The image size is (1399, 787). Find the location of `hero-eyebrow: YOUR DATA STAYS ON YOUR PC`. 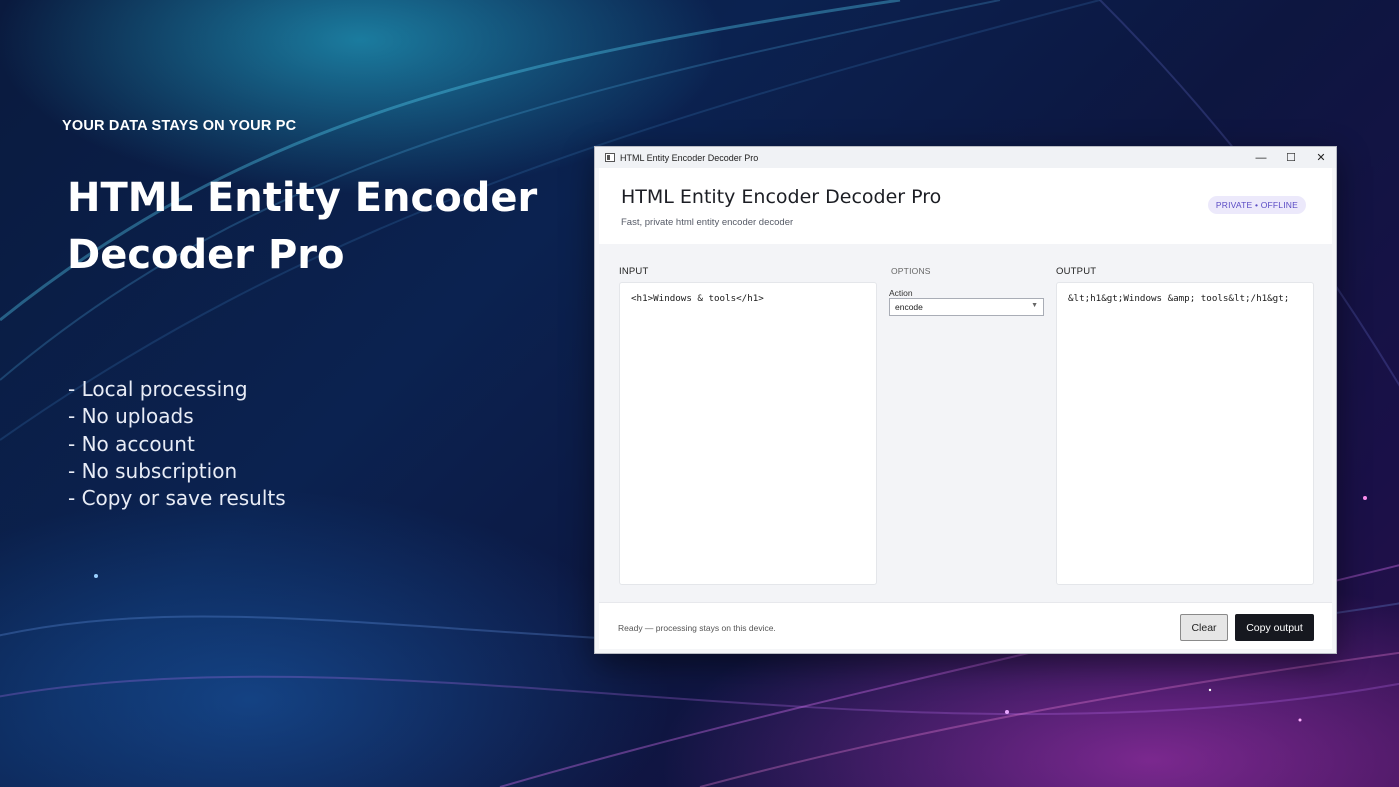

hero-eyebrow: YOUR DATA STAYS ON YOUR PC is located at coordinates (179, 126).